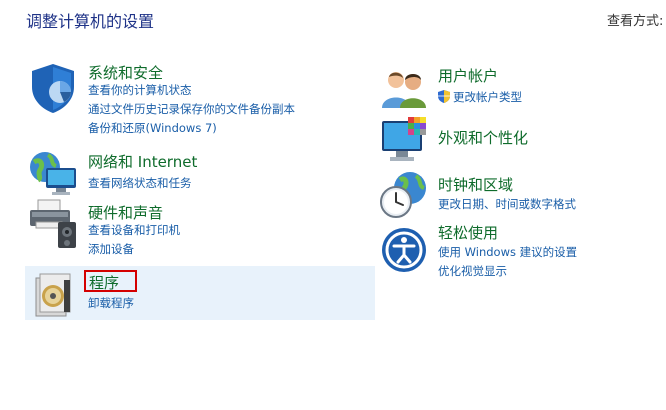  What do you see at coordinates (140, 183) in the screenshot?
I see `link-view-network-status: 查看网络状态和任务` at bounding box center [140, 183].